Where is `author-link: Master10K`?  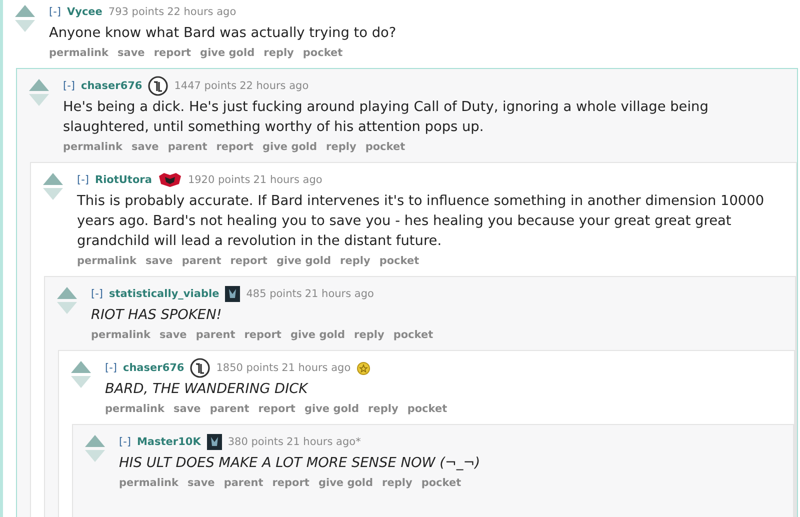
author-link: Master10K is located at coordinates (168, 442).